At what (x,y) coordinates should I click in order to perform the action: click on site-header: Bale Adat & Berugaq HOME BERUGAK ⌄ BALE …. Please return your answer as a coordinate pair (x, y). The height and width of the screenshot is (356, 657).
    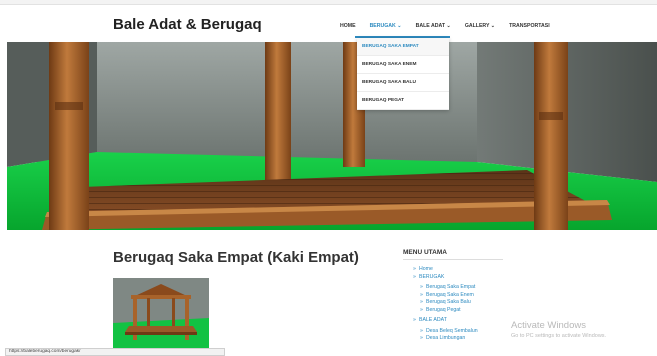
    Looking at the image, I should click on (328, 23).